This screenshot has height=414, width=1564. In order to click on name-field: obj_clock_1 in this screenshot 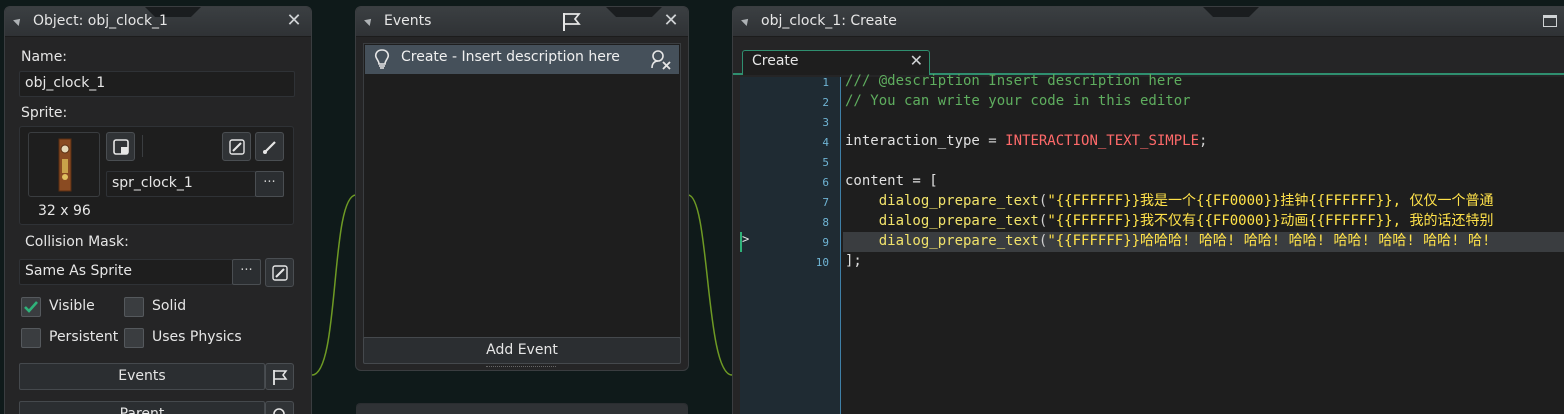, I will do `click(157, 84)`.